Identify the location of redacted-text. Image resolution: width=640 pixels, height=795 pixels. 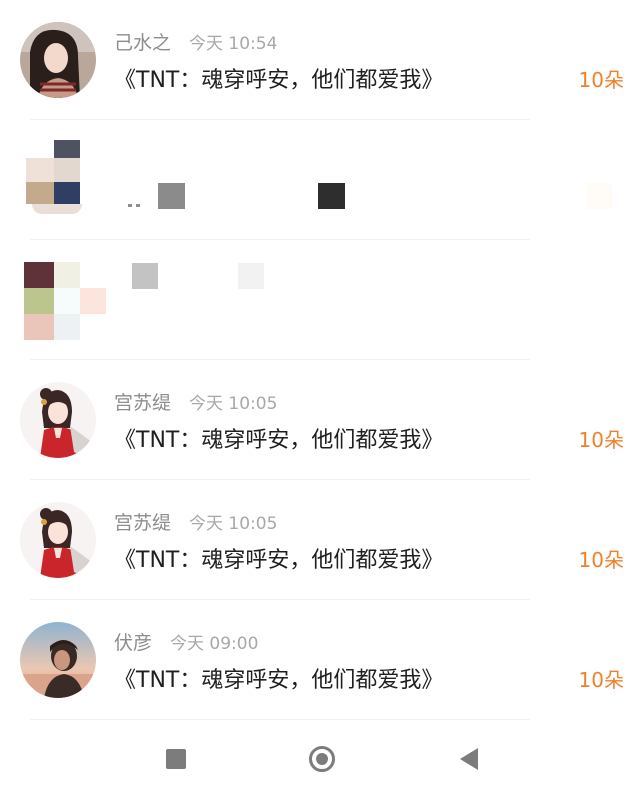
(136, 206).